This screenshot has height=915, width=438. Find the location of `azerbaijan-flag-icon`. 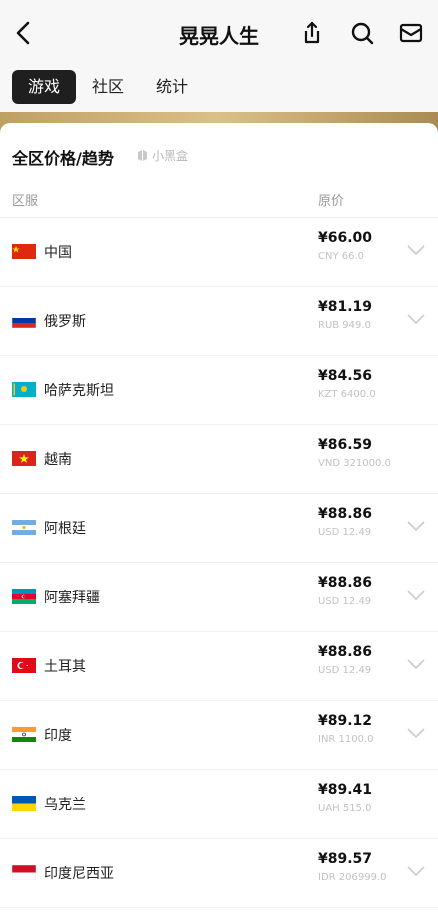

azerbaijan-flag-icon is located at coordinates (24, 596).